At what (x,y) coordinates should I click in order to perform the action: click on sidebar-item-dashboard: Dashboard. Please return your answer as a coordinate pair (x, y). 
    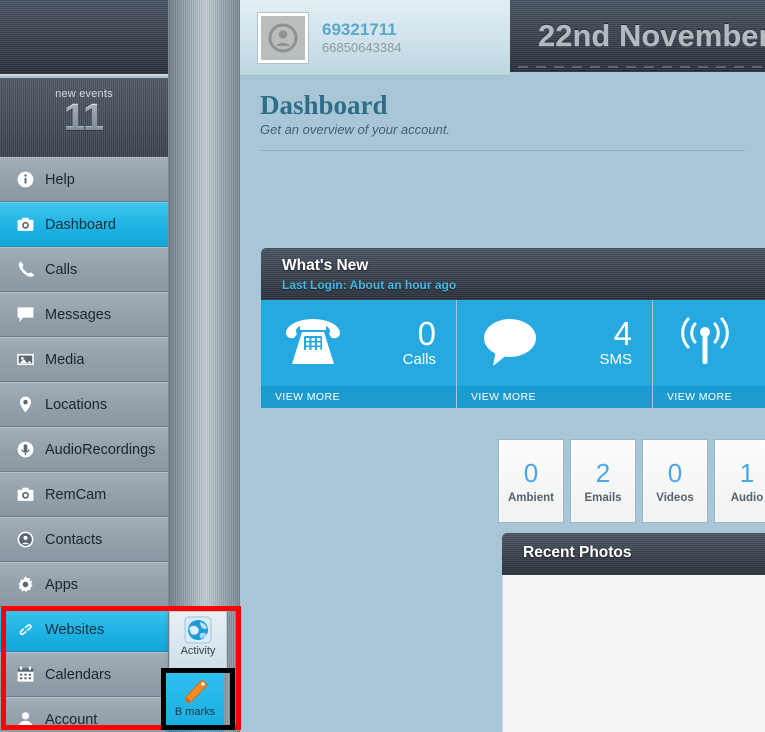
    Looking at the image, I should click on (84, 224).